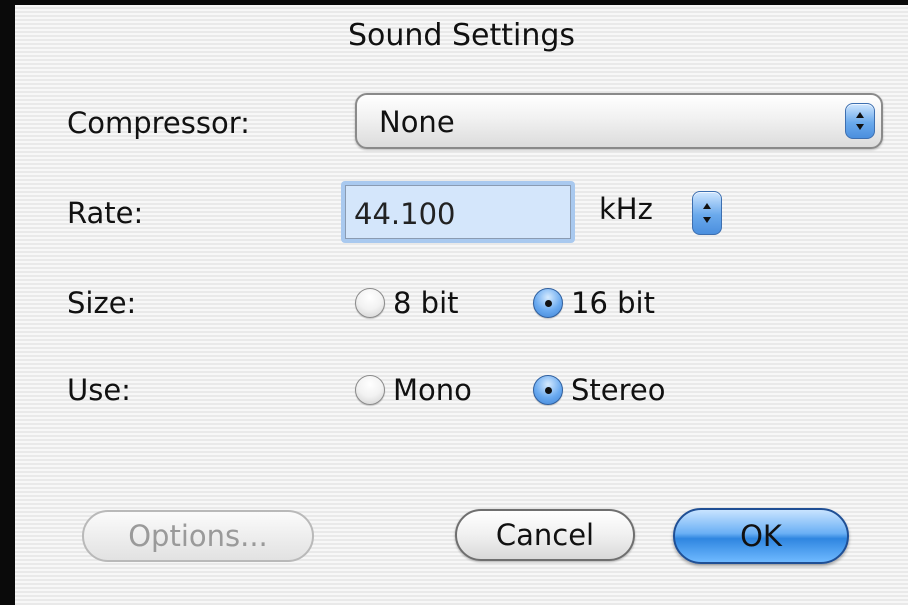  What do you see at coordinates (432, 390) in the screenshot?
I see `use-mono-label: Mono` at bounding box center [432, 390].